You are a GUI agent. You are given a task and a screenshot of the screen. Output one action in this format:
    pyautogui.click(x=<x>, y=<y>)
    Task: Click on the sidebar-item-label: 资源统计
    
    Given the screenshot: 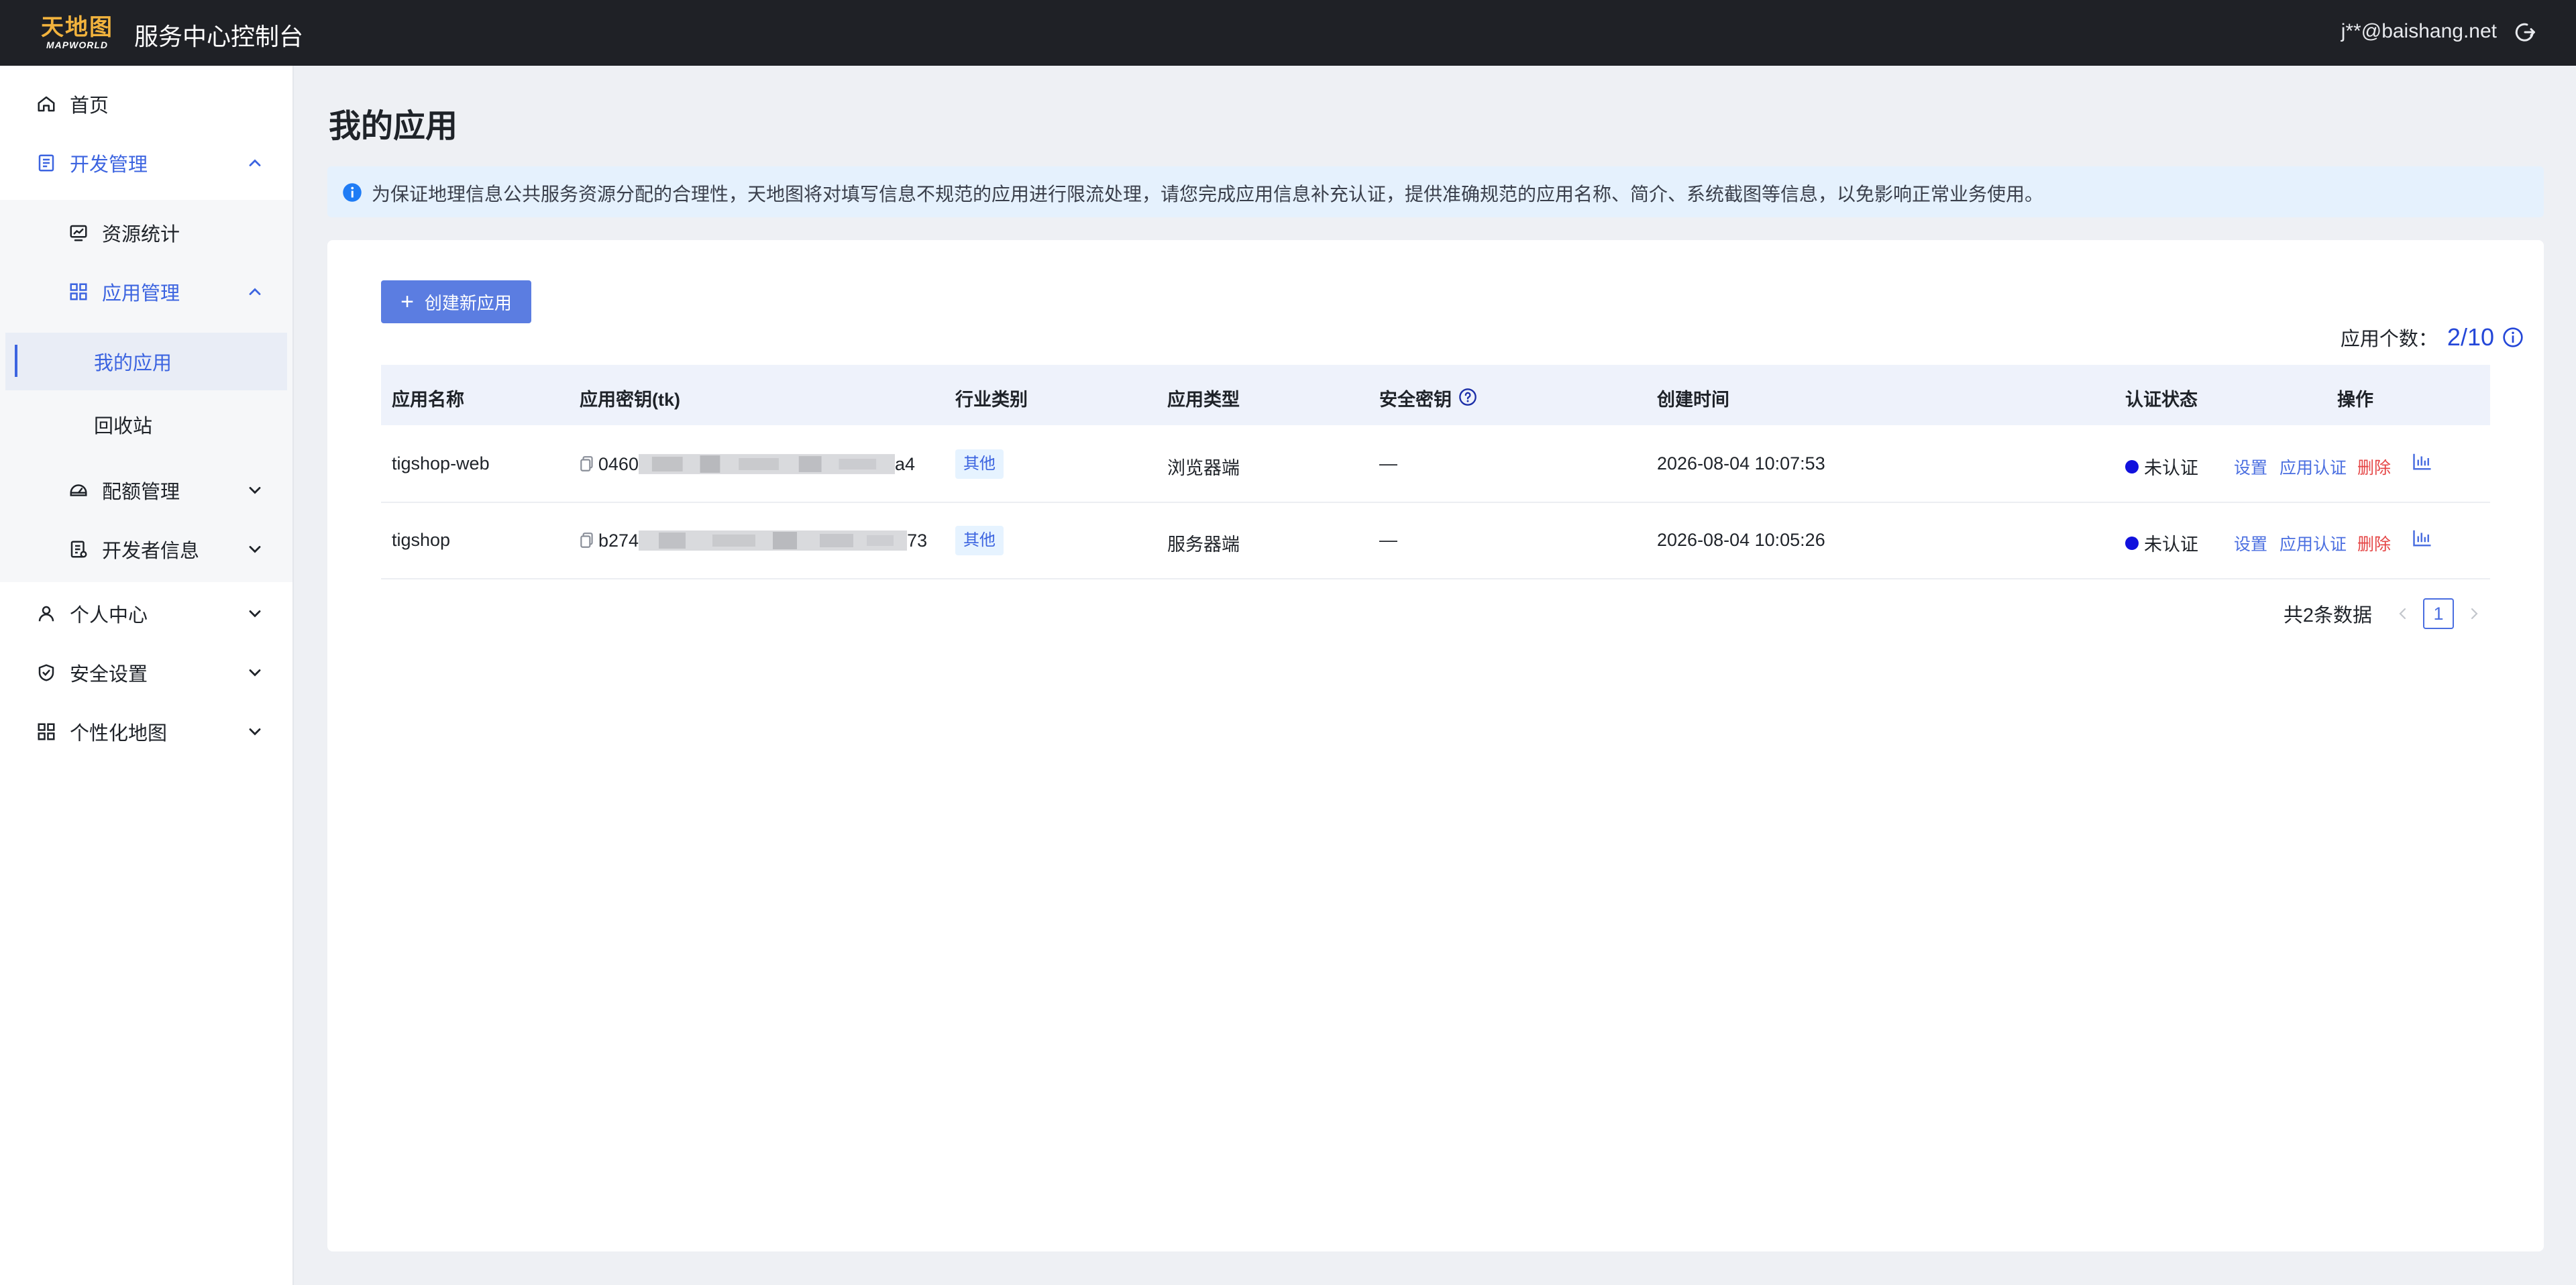 What is the action you would take?
    pyautogui.click(x=141, y=234)
    